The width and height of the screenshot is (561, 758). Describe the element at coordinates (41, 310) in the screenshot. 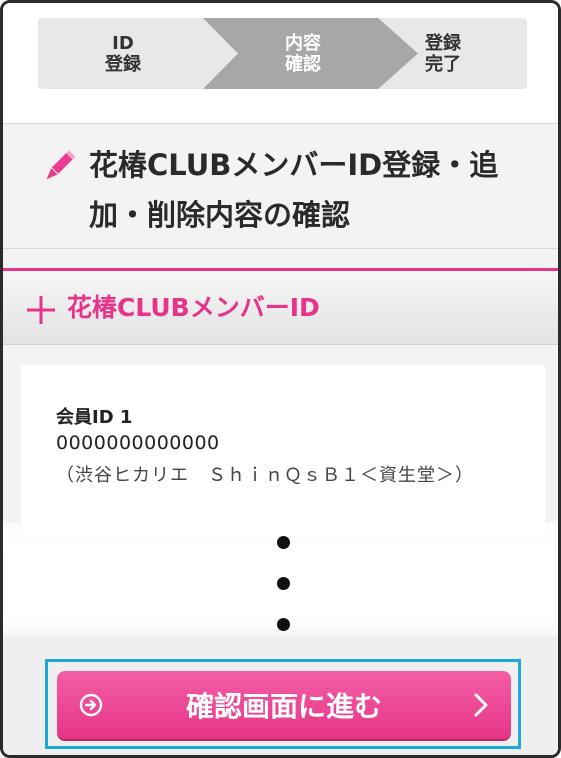

I see `plus-icon` at that location.